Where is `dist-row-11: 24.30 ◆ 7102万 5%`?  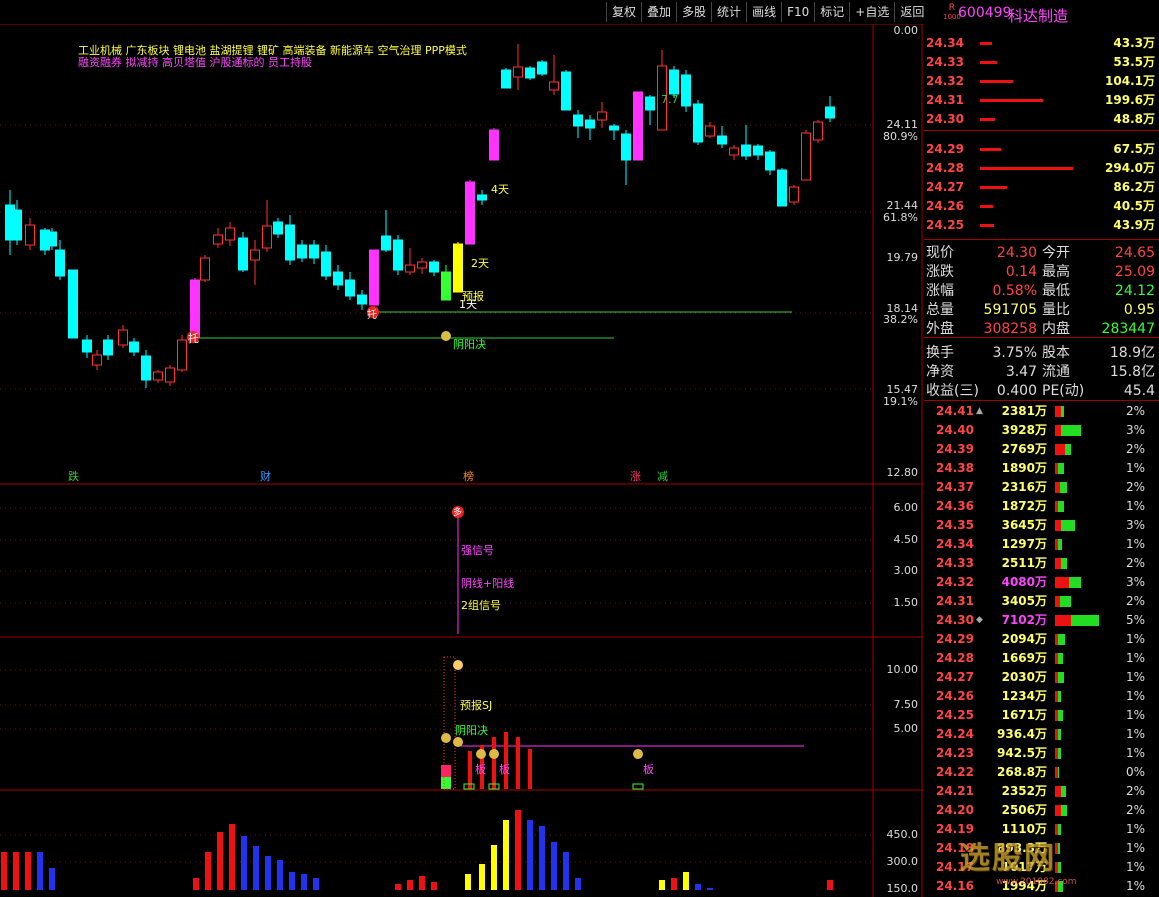
dist-row-11: 24.30 ◆ 7102万 5% is located at coordinates (1041, 620).